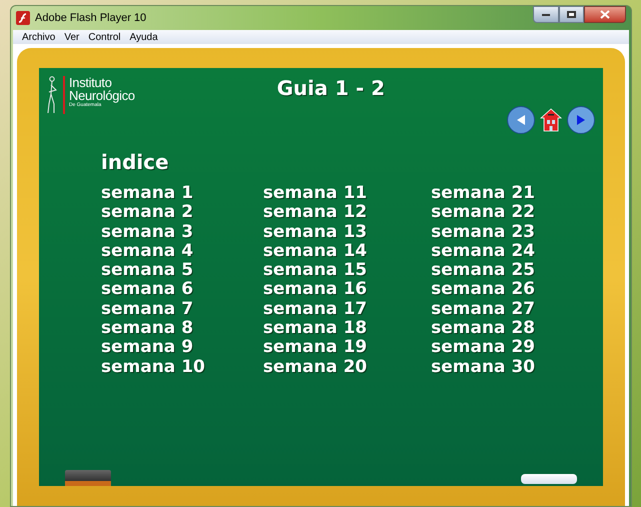 This screenshot has width=641, height=507. I want to click on menu-item: Control, so click(104, 37).